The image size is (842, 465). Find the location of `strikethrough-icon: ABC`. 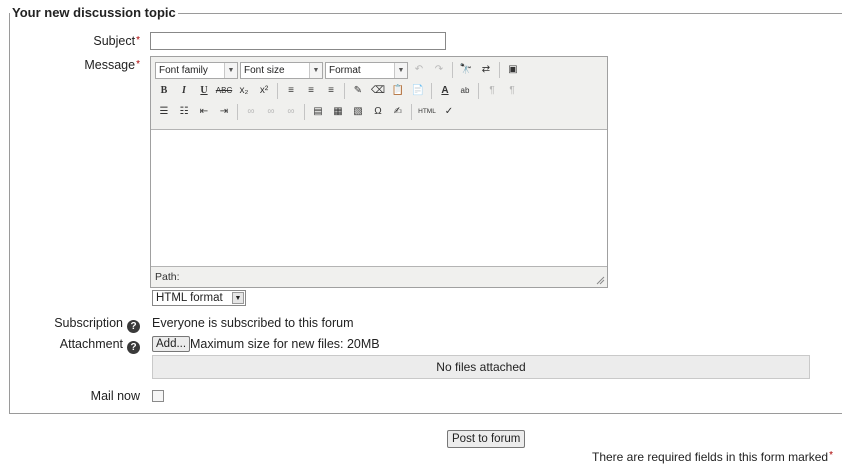

strikethrough-icon: ABC is located at coordinates (224, 91).